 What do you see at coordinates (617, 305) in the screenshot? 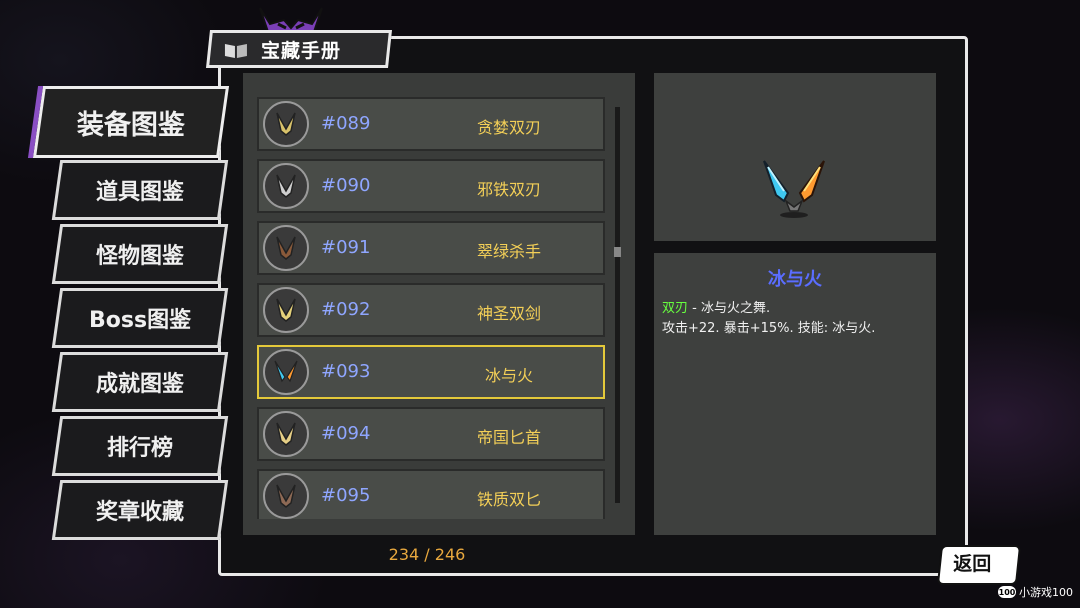
I see `scrollbar` at bounding box center [617, 305].